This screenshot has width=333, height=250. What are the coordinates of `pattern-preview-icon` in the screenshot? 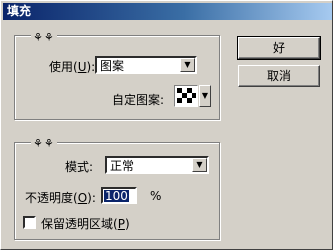 It's located at (186, 96).